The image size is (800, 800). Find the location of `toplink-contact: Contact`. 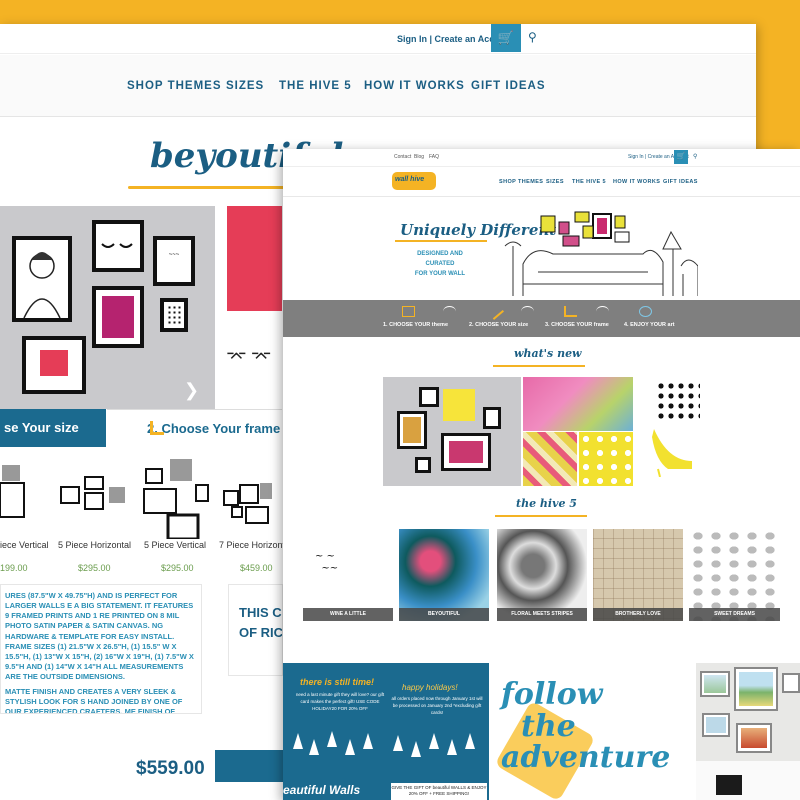

toplink-contact: Contact is located at coordinates (402, 157).